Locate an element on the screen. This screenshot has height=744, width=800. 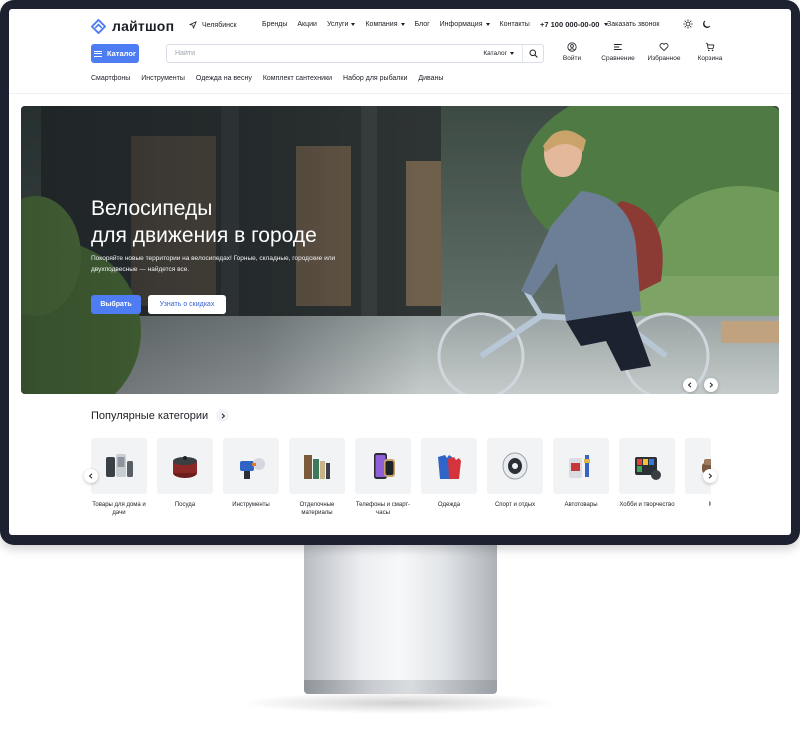
slider-next-button is located at coordinates (711, 385).